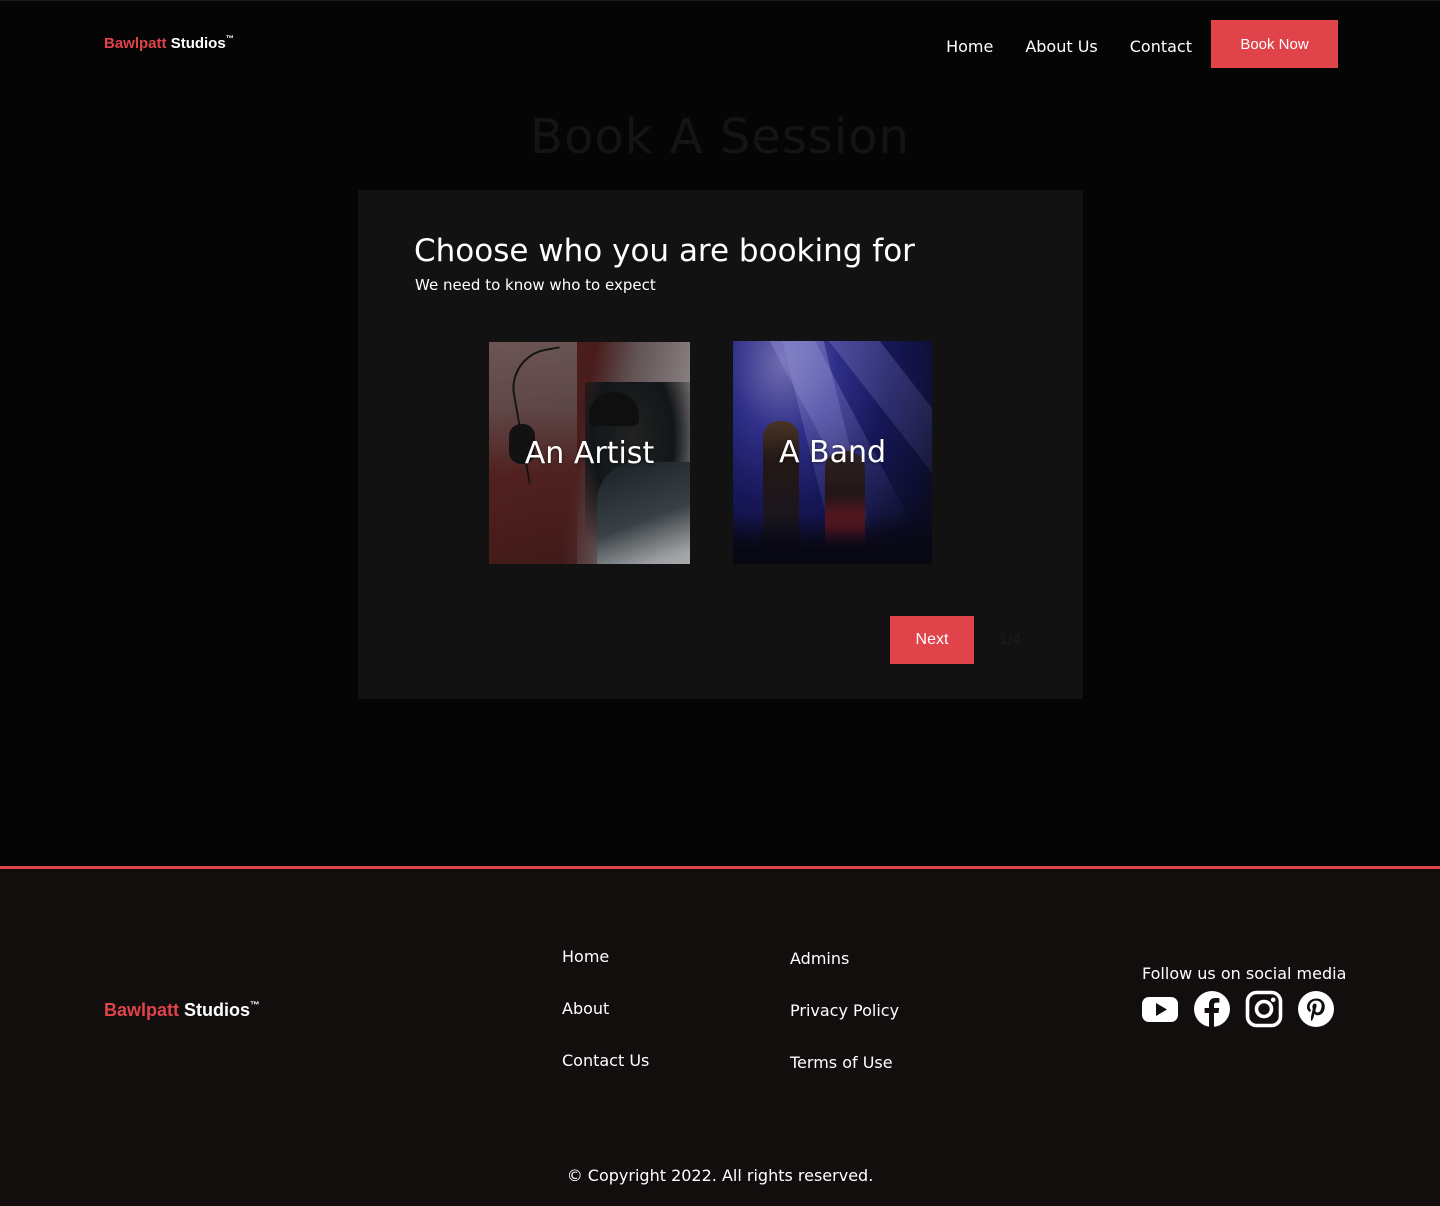 The height and width of the screenshot is (1206, 1440). I want to click on brand-name-white: Studios, so click(198, 43).